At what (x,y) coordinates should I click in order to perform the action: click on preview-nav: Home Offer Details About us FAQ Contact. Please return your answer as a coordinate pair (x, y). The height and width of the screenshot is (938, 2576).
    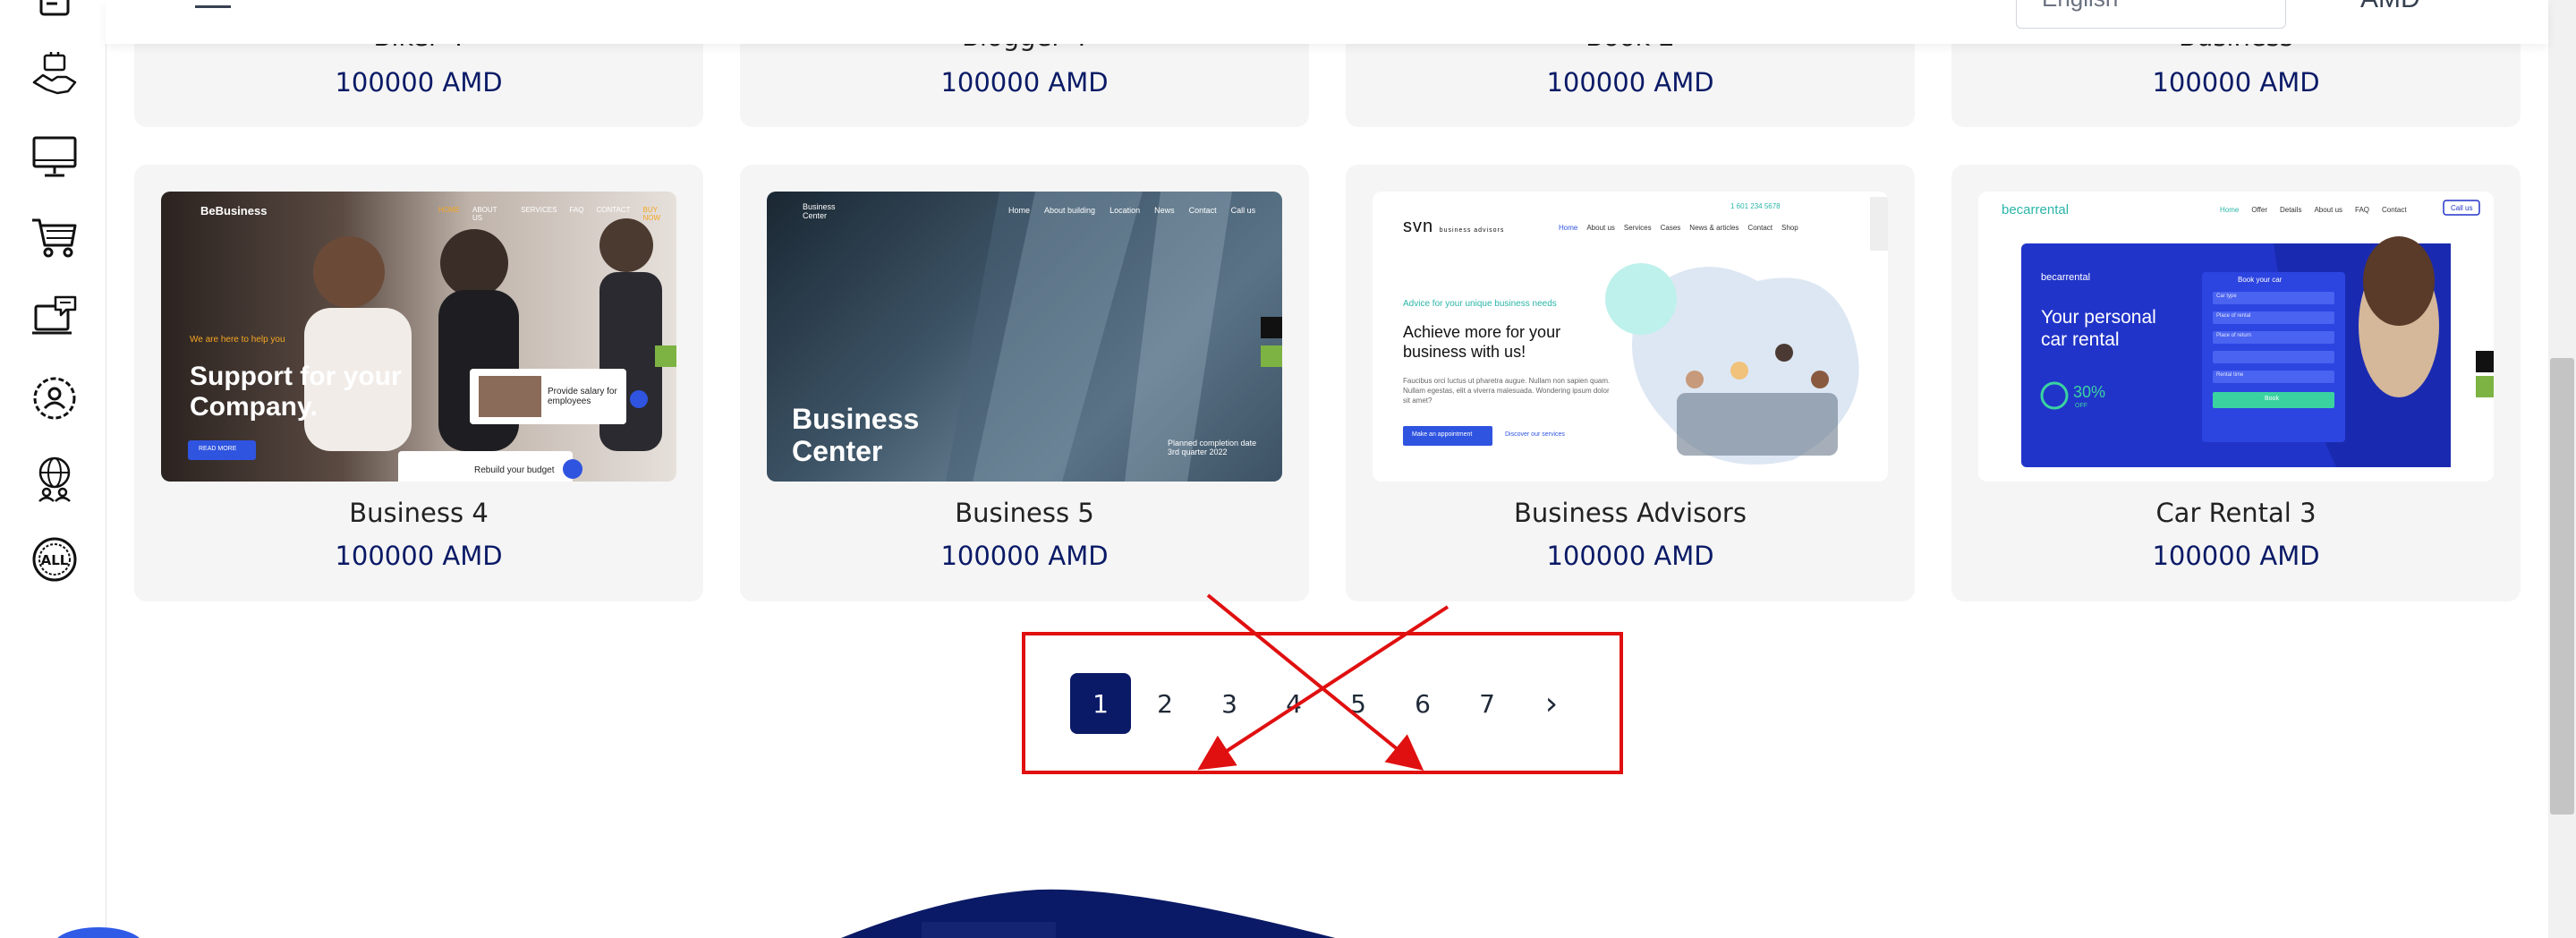
    Looking at the image, I should click on (2313, 210).